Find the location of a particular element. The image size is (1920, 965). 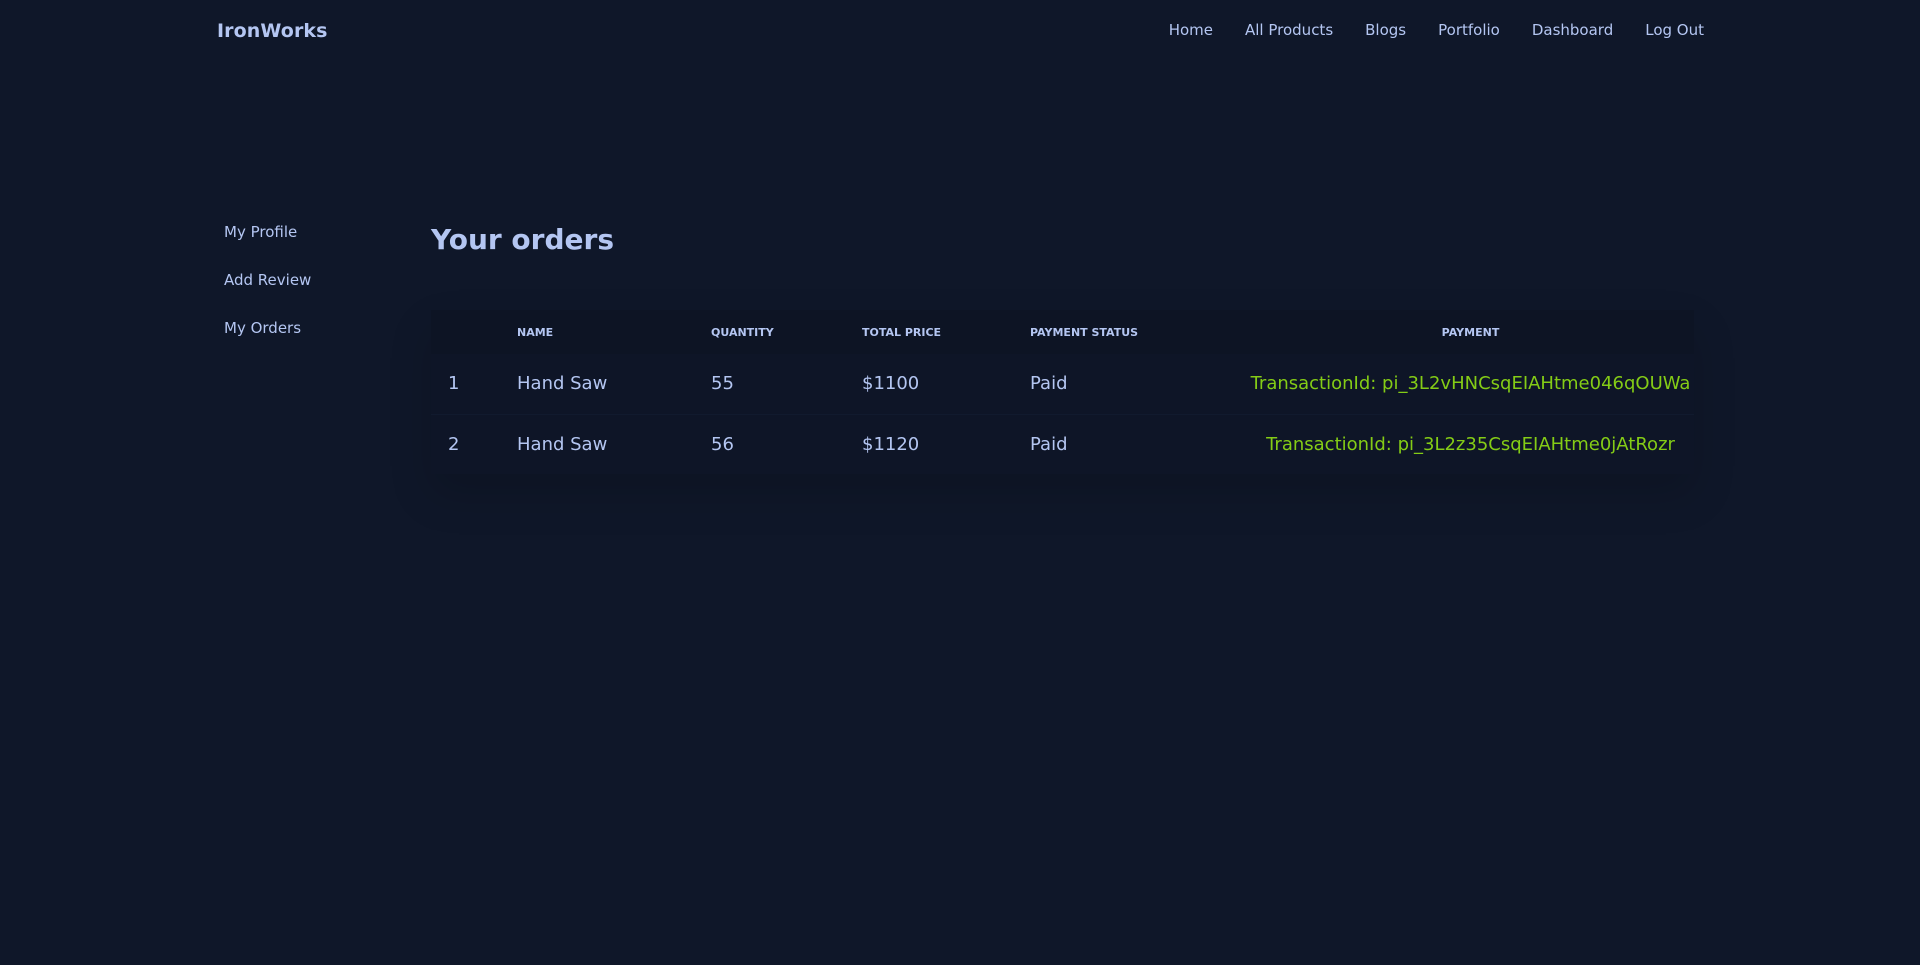

row-index: 1 is located at coordinates (454, 384).